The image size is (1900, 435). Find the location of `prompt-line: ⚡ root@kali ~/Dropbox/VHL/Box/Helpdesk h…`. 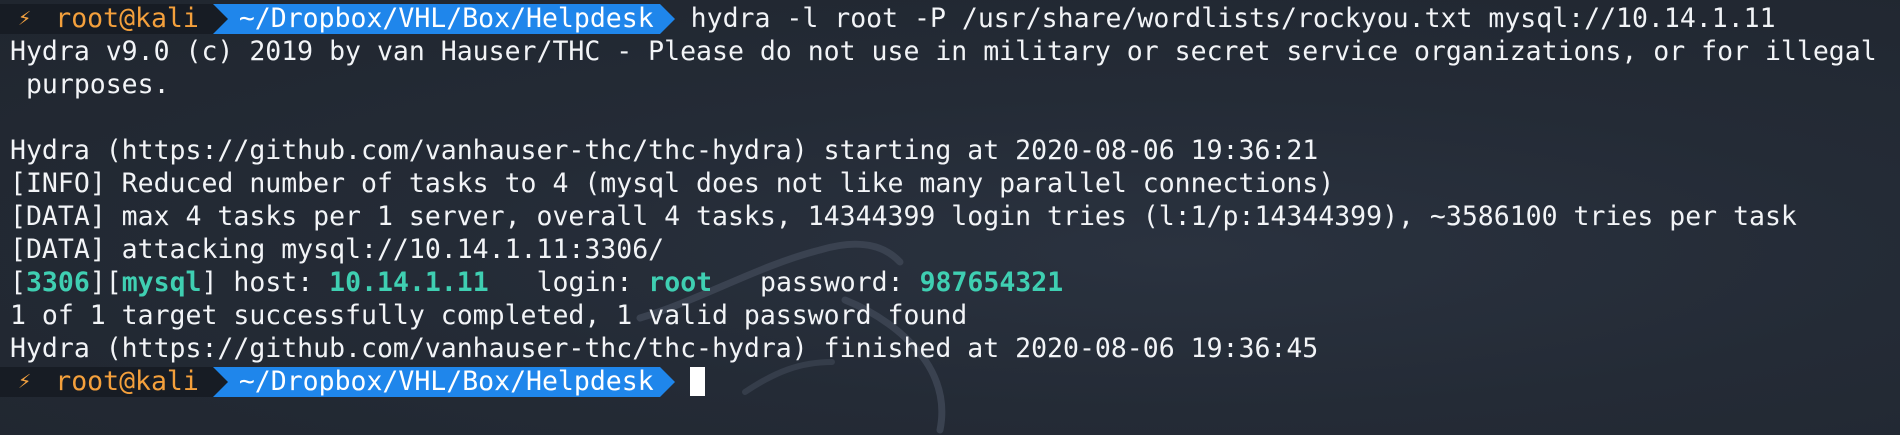

prompt-line: ⚡ root@kali ~/Dropbox/VHL/Box/Helpdesk h… is located at coordinates (950, 18).